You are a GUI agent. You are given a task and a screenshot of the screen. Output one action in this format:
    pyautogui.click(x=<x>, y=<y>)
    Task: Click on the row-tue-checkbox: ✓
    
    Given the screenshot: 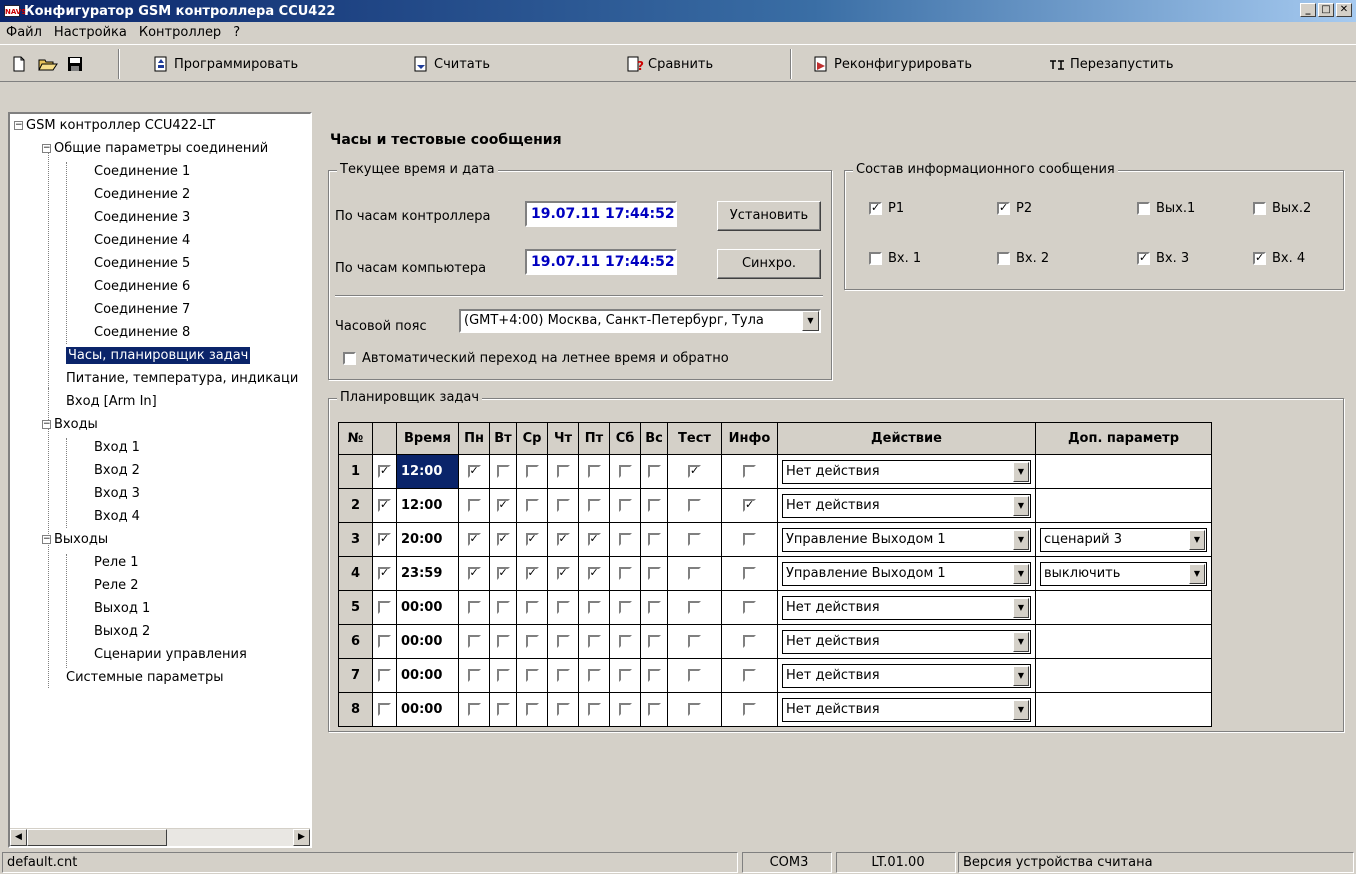 What is the action you would take?
    pyautogui.click(x=503, y=539)
    